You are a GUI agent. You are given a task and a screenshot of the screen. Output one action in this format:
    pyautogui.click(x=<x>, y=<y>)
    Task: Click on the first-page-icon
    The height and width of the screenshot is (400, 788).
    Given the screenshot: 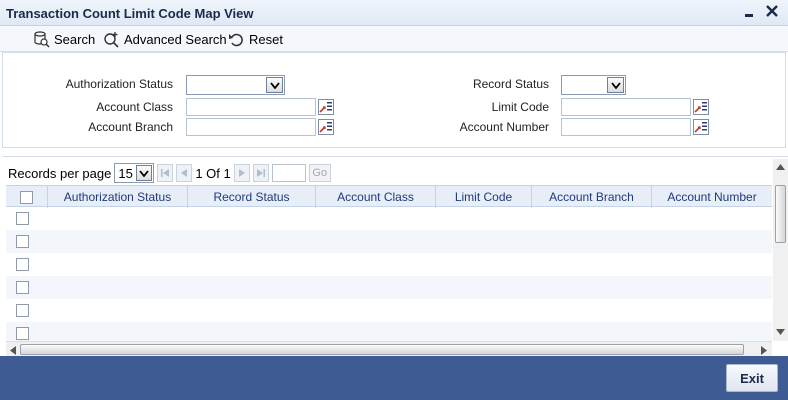 What is the action you would take?
    pyautogui.click(x=165, y=173)
    